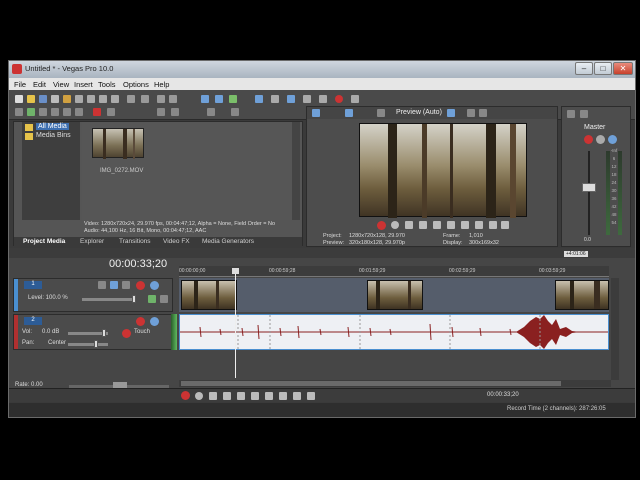  I want to click on tab-project-media: Project Media, so click(44, 241).